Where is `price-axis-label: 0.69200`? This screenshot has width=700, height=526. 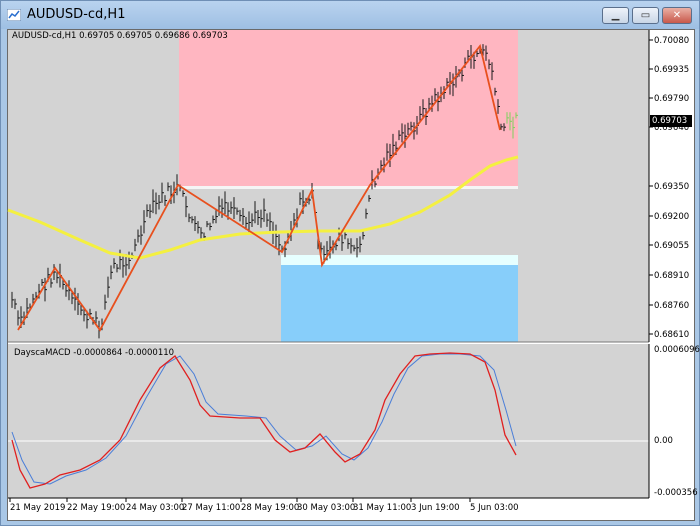 price-axis-label: 0.69200 is located at coordinates (672, 217).